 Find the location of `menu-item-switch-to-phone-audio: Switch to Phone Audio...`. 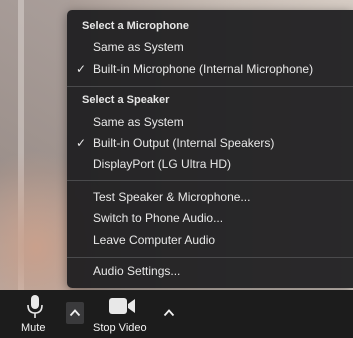

menu-item-switch-to-phone-audio: Switch to Phone Audio... is located at coordinates (210, 219).